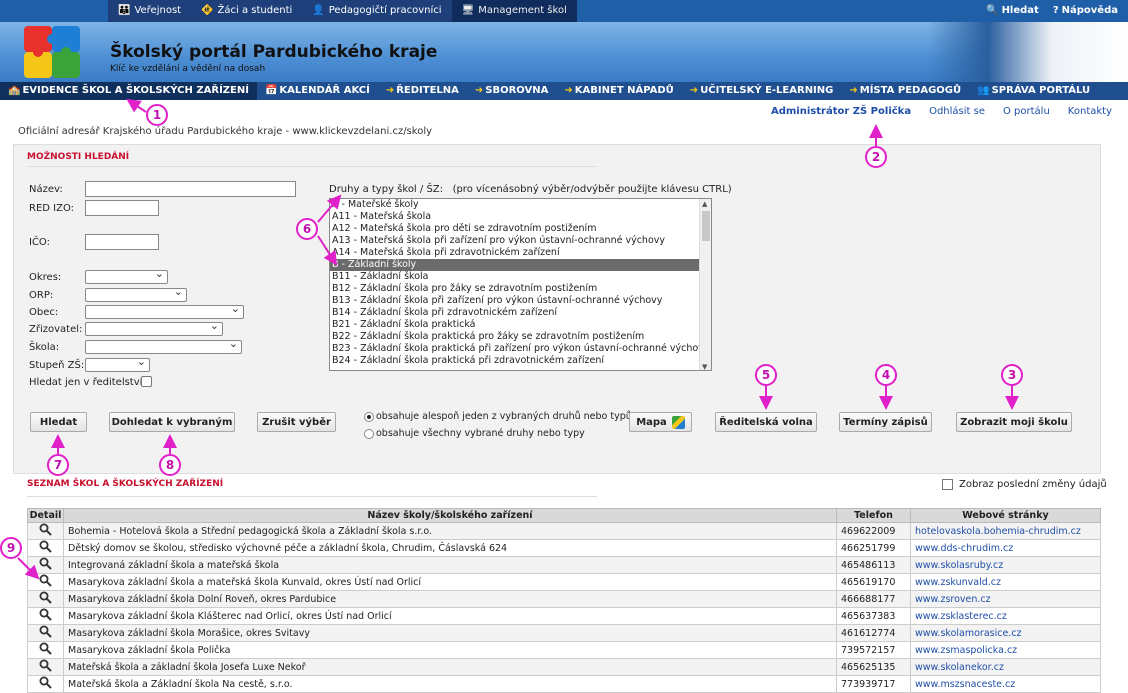 The width and height of the screenshot is (1128, 693). I want to click on annotation-3: 3, so click(1012, 375).